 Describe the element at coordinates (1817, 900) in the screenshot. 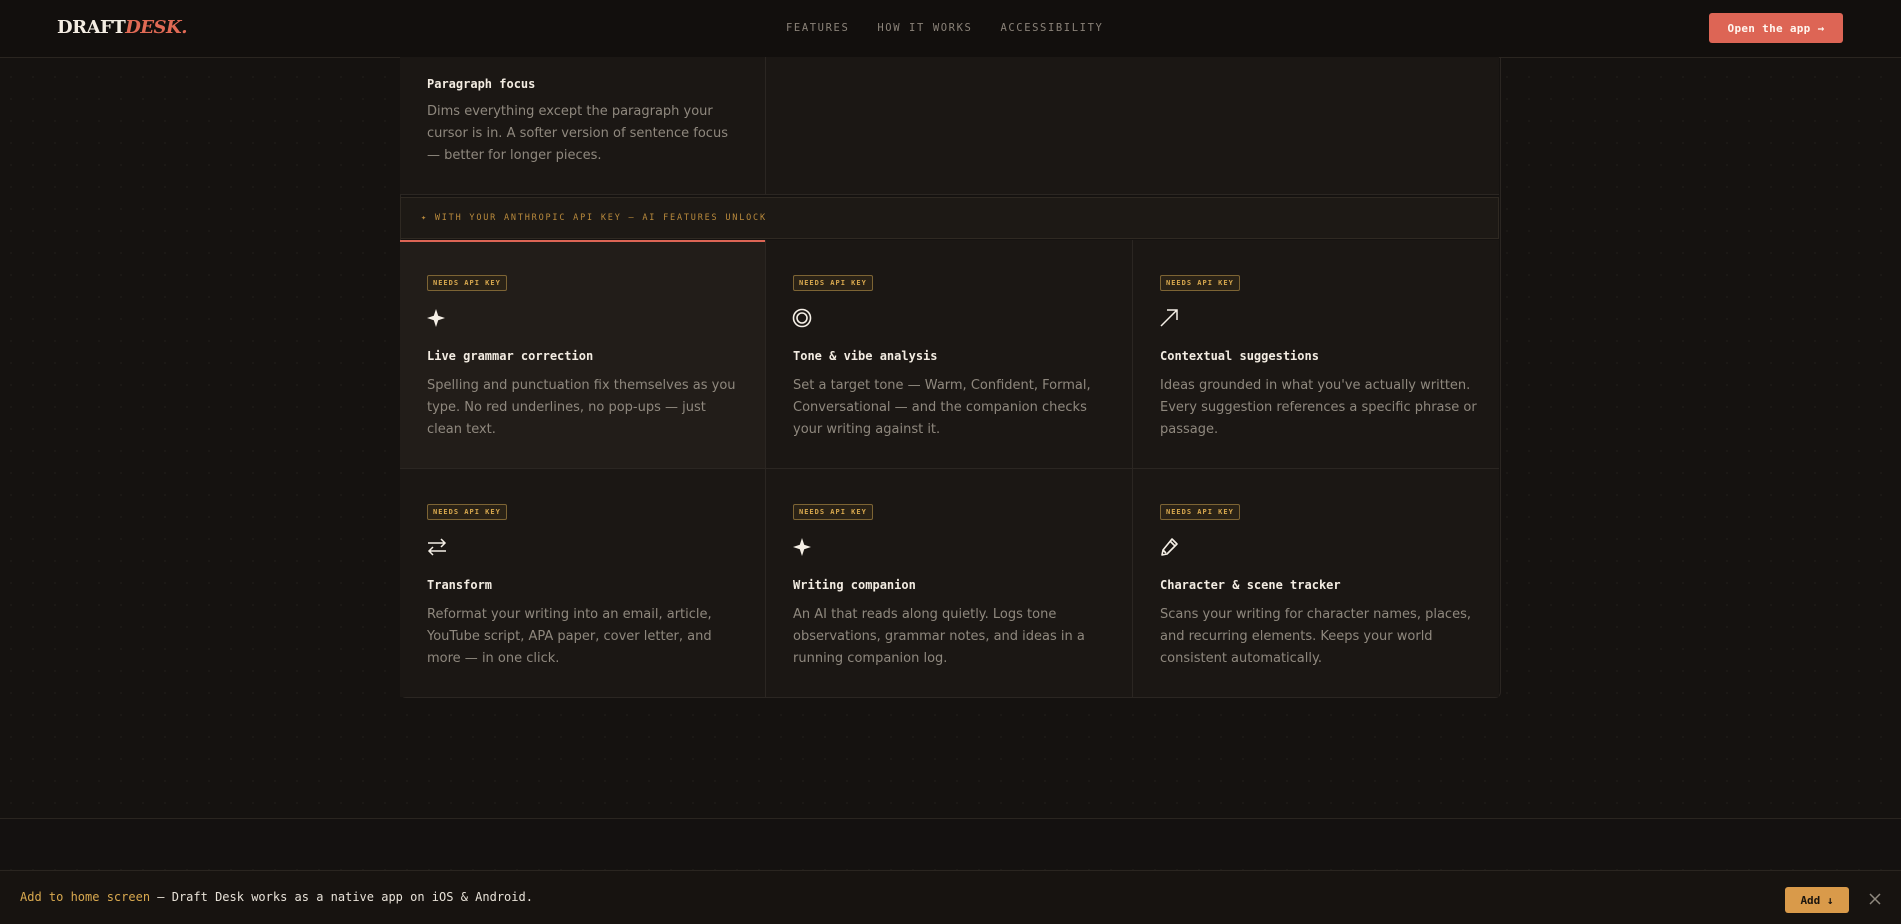

I see `add-to-home-button: Add ↓` at that location.